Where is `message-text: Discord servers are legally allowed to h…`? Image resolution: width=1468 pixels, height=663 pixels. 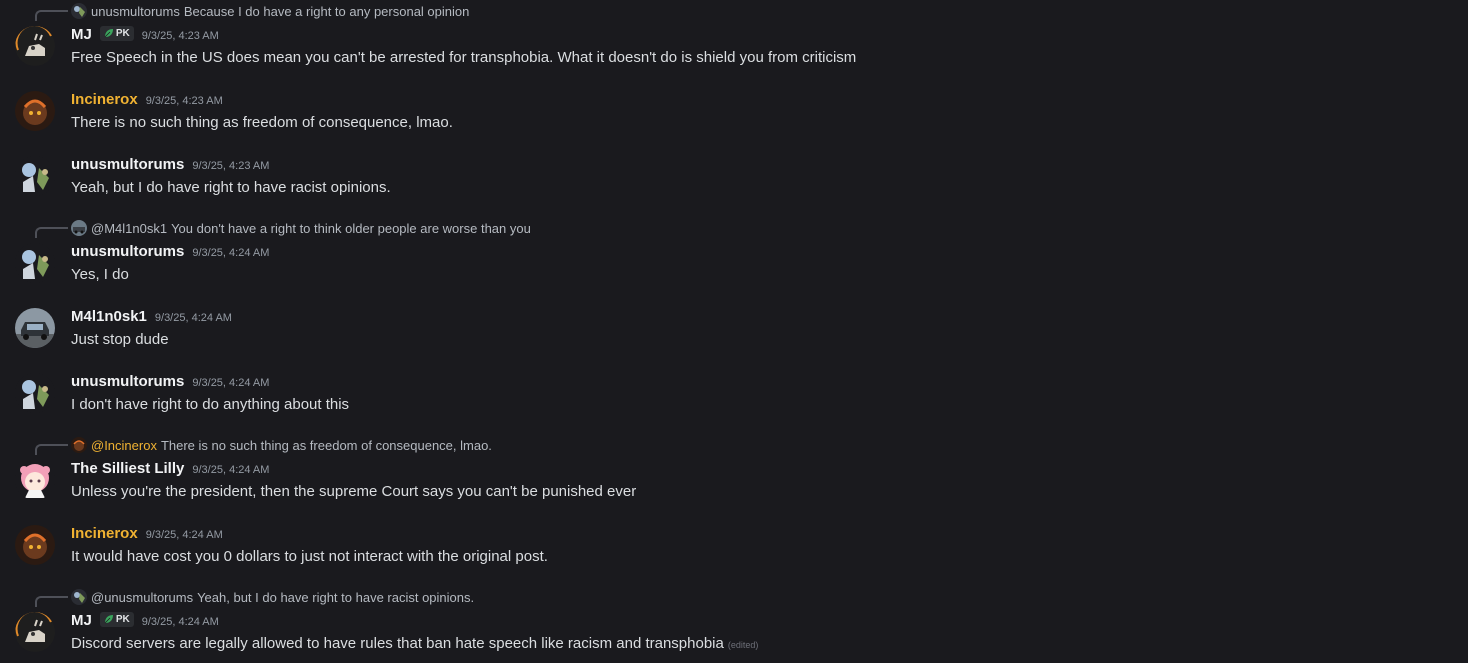 message-text: Discord servers are legally allowed to h… is located at coordinates (397, 643).